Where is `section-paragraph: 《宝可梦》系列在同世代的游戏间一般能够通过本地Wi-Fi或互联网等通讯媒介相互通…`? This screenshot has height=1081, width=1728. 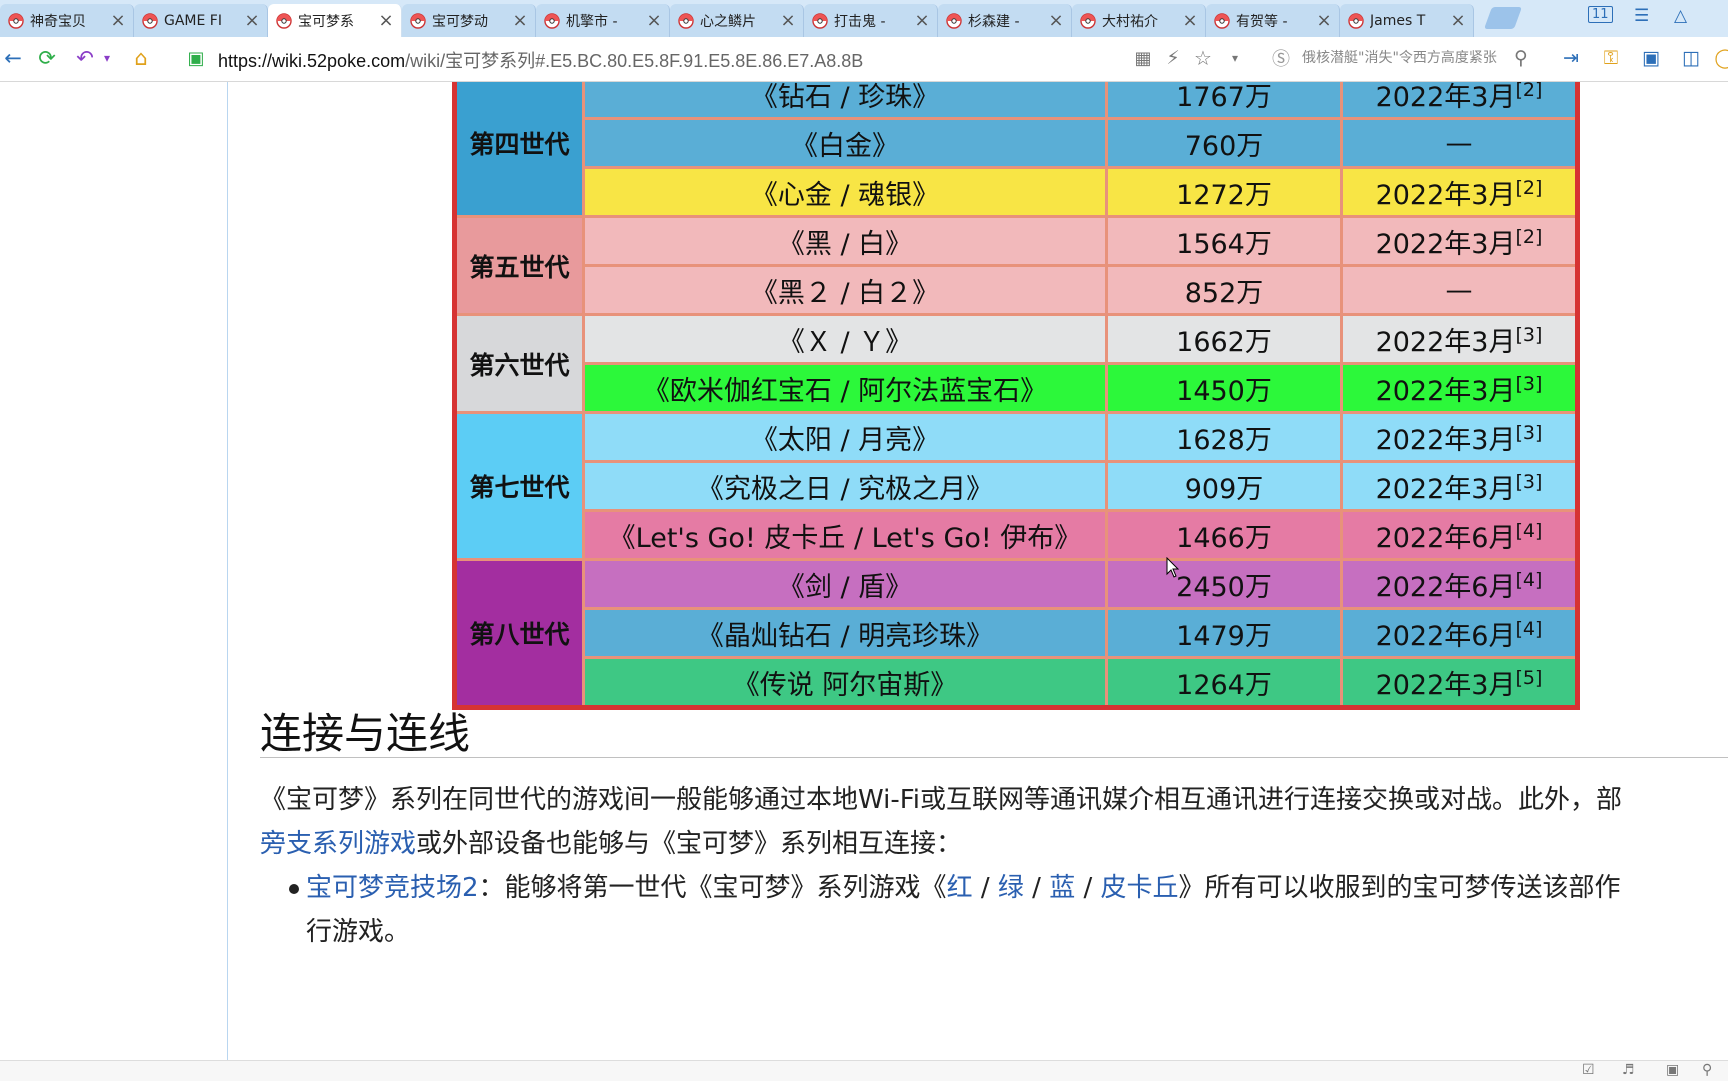 section-paragraph: 《宝可梦》系列在同世代的游戏间一般能够通过本地Wi-Fi或互联网等通讯媒介相互通… is located at coordinates (994, 822).